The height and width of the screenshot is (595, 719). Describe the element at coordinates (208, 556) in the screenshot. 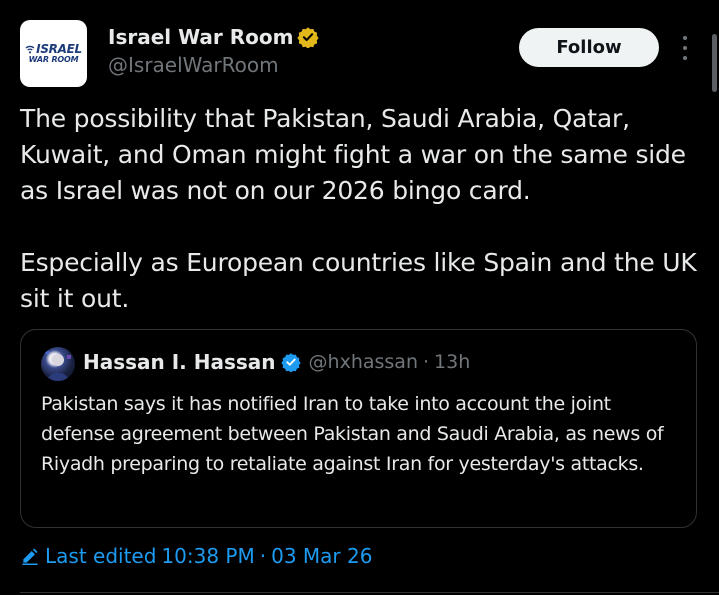

I see `last-edited-time: 10:38 PM` at that location.